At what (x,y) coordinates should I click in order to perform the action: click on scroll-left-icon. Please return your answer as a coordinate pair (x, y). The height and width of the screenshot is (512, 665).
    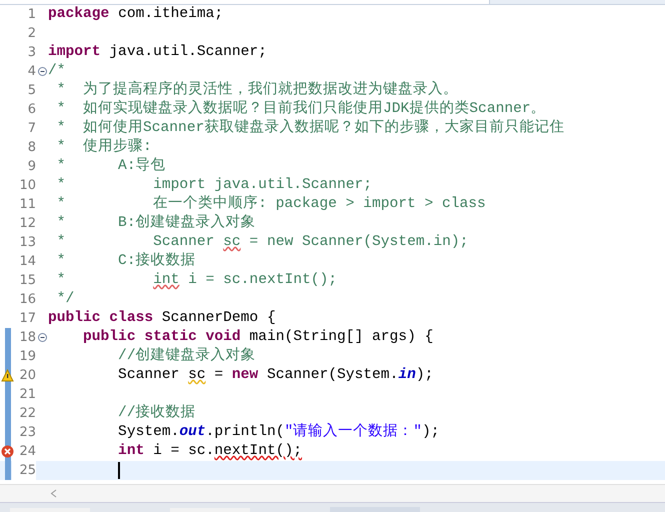
    Looking at the image, I should click on (53, 493).